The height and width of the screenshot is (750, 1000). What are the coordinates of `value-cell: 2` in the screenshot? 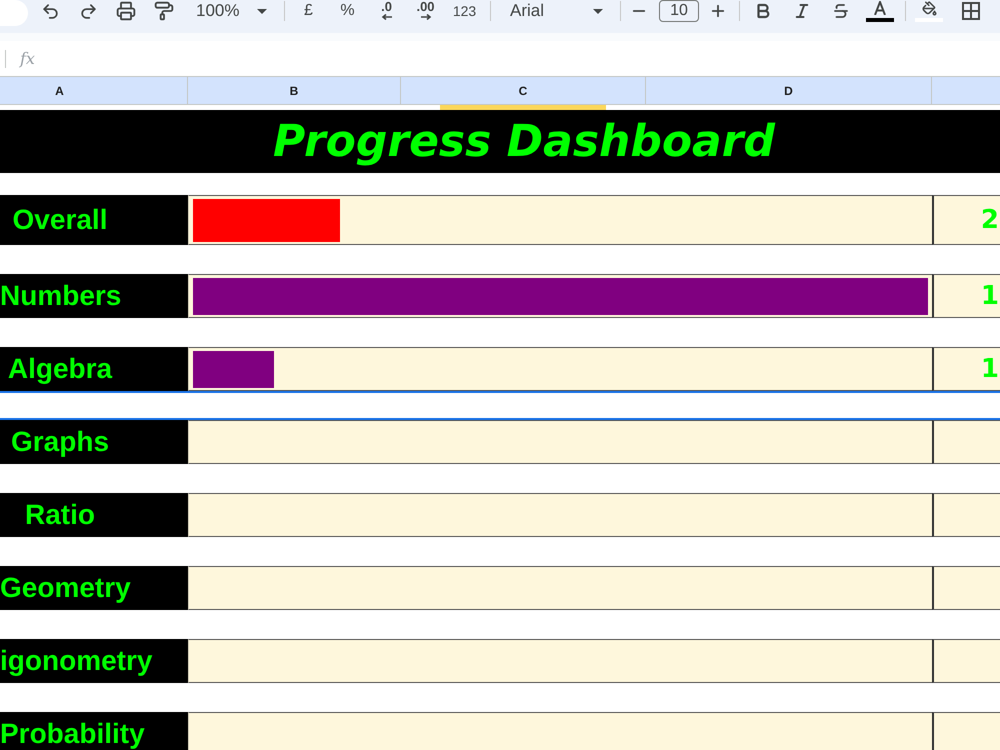 It's located at (966, 220).